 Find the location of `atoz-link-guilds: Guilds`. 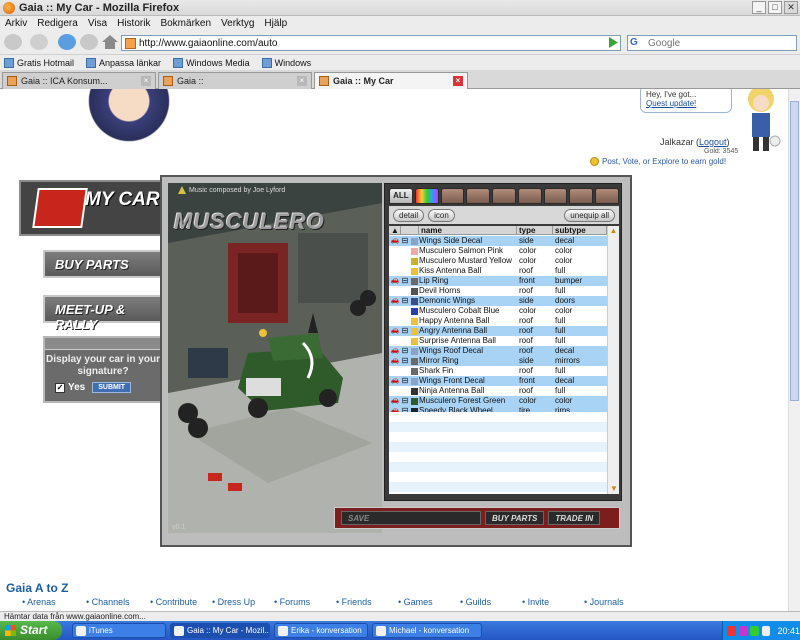

atoz-link-guilds: Guilds is located at coordinates (476, 602).